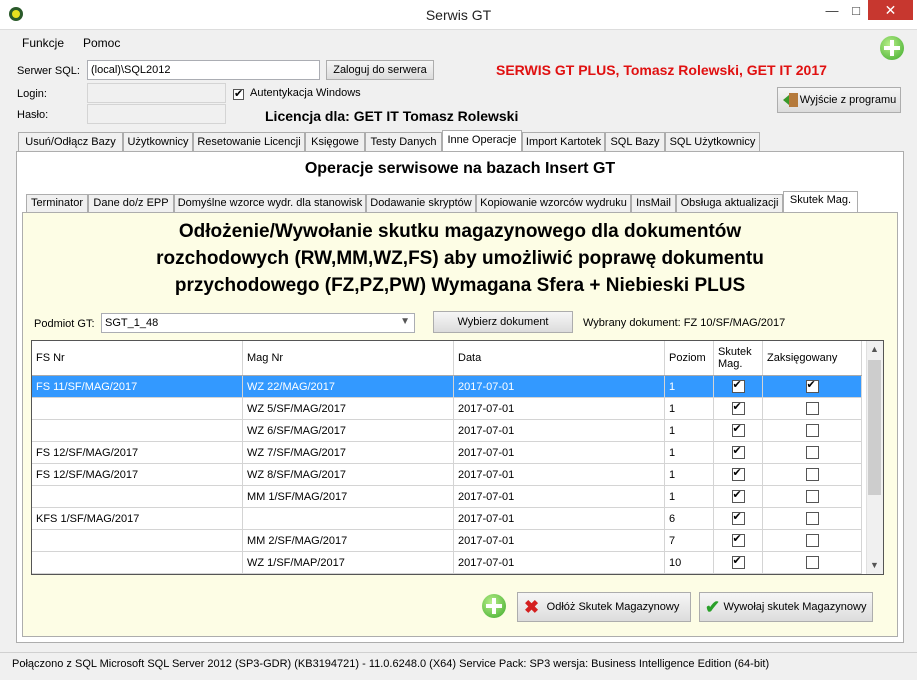 This screenshot has height=680, width=917. What do you see at coordinates (335, 142) in the screenshot?
I see `tab-ksiegowe: Księgowe` at bounding box center [335, 142].